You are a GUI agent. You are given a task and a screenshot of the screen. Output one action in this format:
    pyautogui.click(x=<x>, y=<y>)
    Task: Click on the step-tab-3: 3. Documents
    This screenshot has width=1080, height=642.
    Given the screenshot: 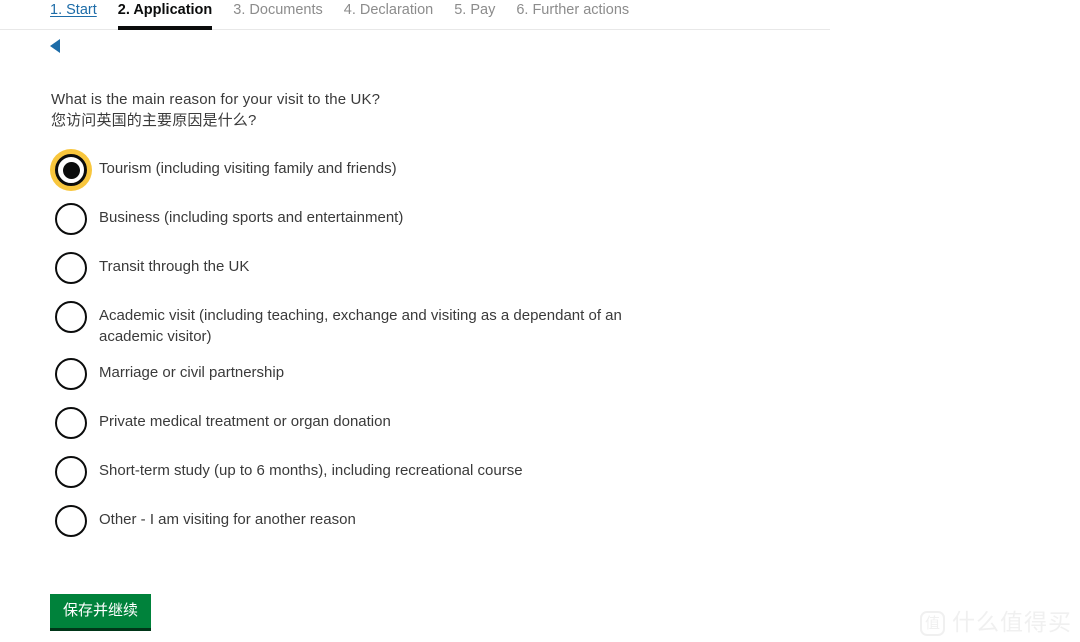 What is the action you would take?
    pyautogui.click(x=277, y=15)
    